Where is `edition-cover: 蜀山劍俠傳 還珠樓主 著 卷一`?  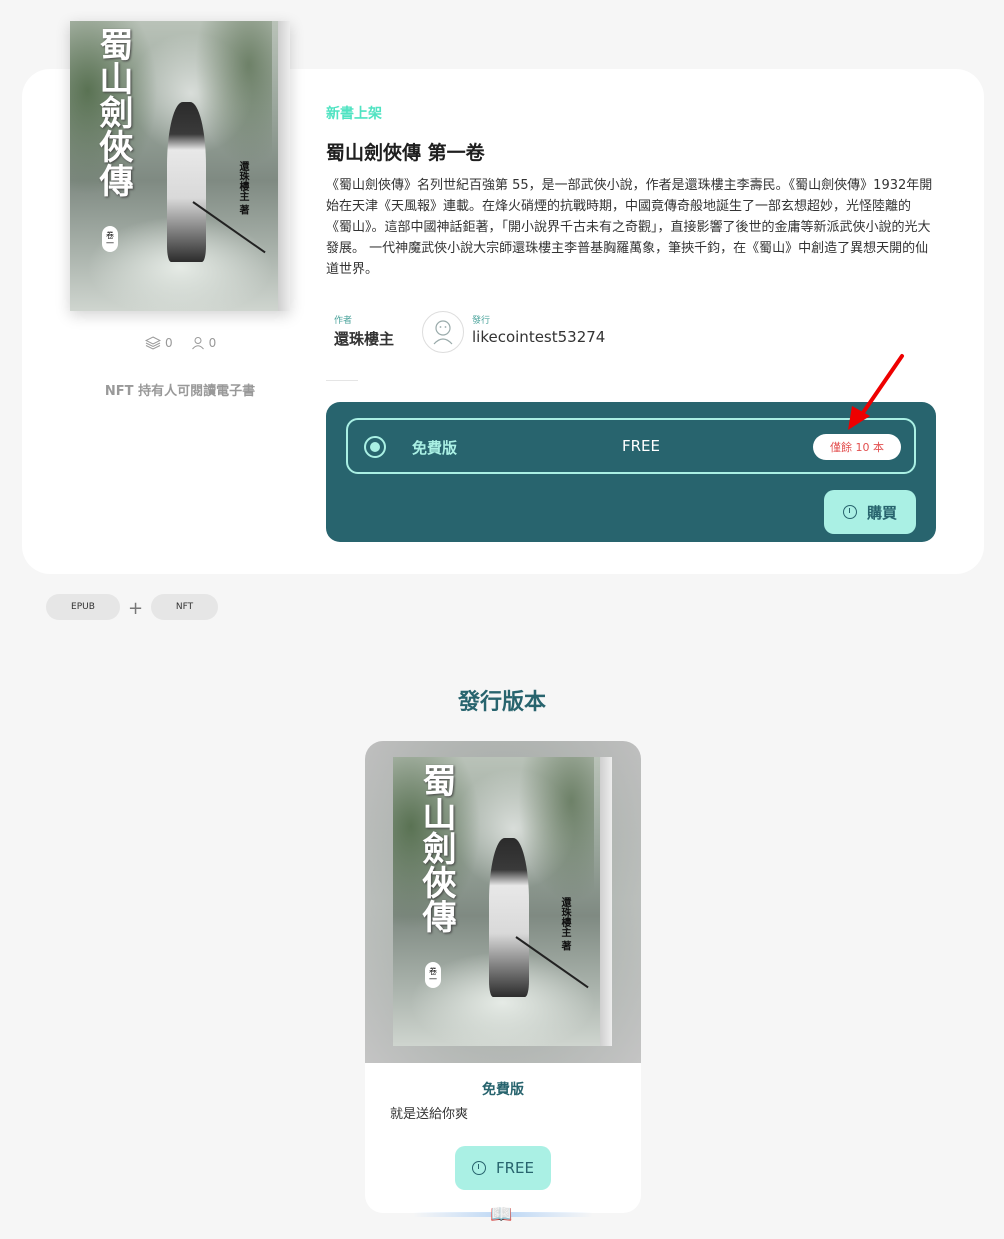 edition-cover: 蜀山劍俠傳 還珠樓主 著 卷一 is located at coordinates (502, 901).